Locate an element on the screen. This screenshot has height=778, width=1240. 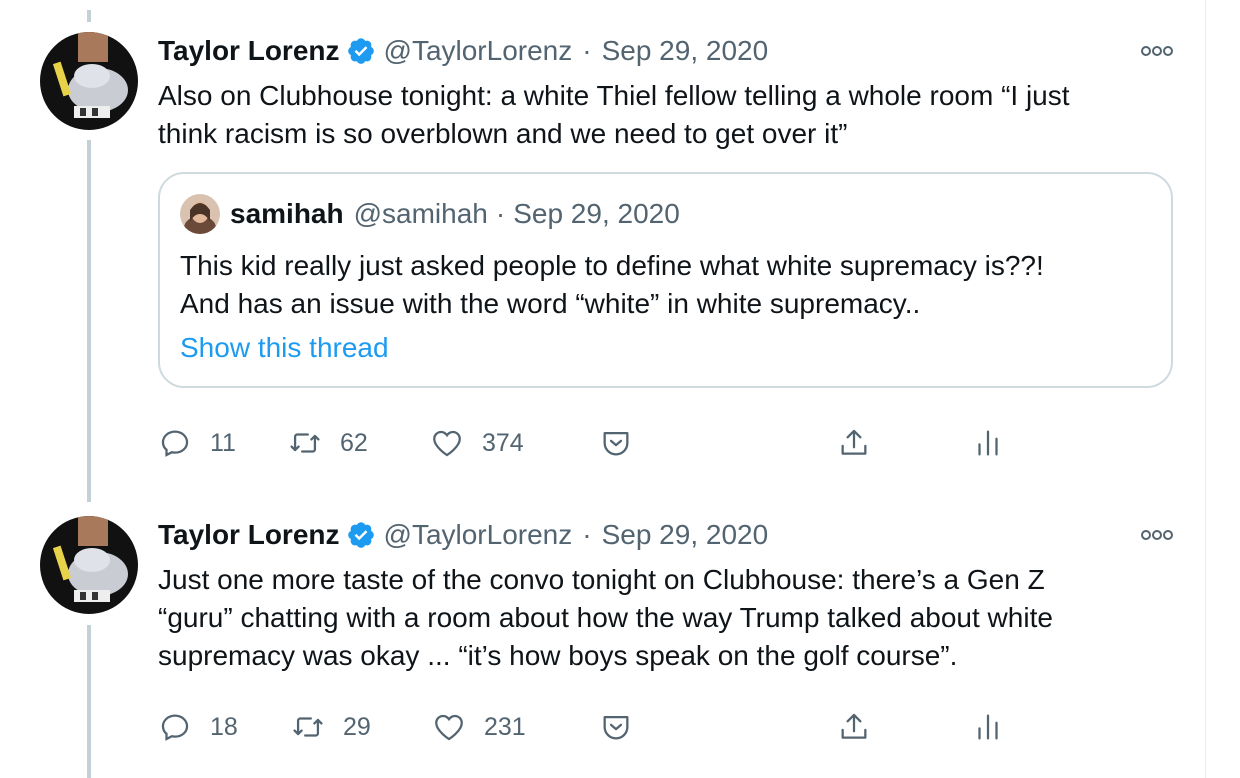
reply-button: 11 is located at coordinates (197, 443).